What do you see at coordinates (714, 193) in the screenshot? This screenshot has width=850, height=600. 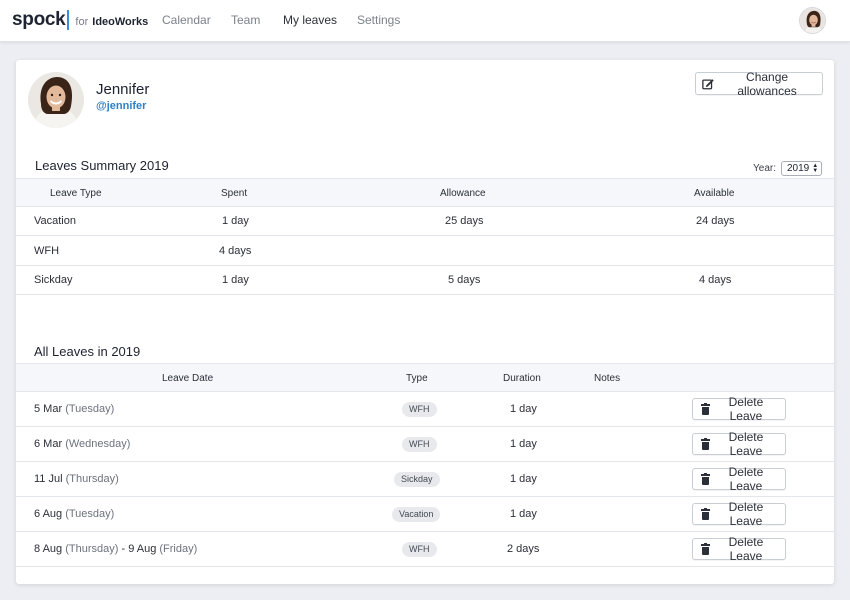 I see `column-header-available: Available` at bounding box center [714, 193].